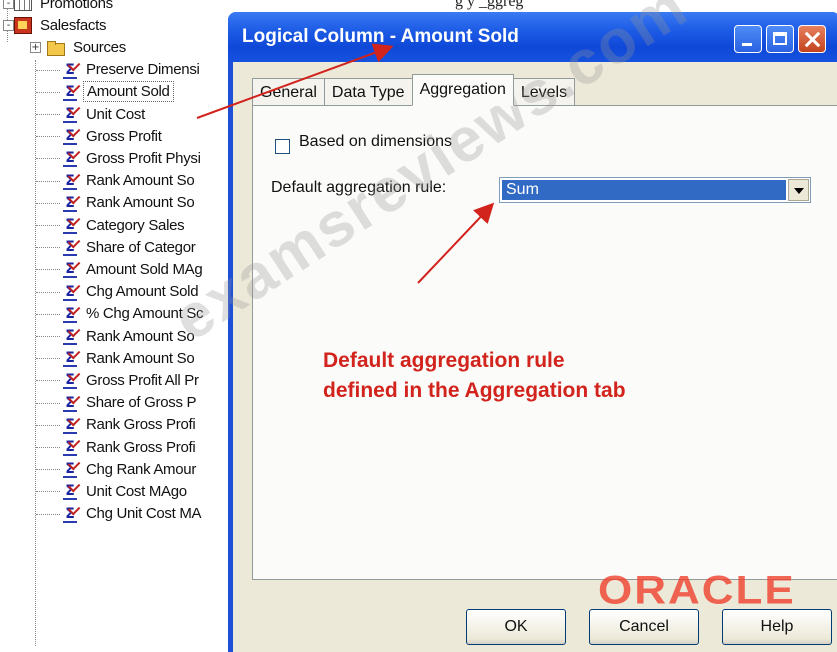  I want to click on tree-item-column: Σ Gross Profit Physi, so click(133, 158).